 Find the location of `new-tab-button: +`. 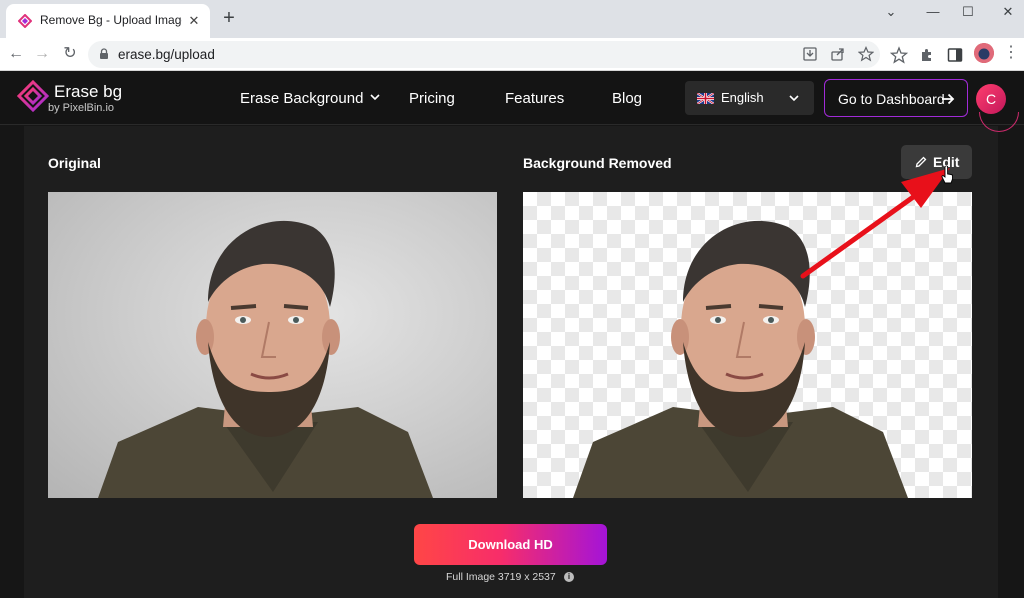

new-tab-button: + is located at coordinates (229, 19).